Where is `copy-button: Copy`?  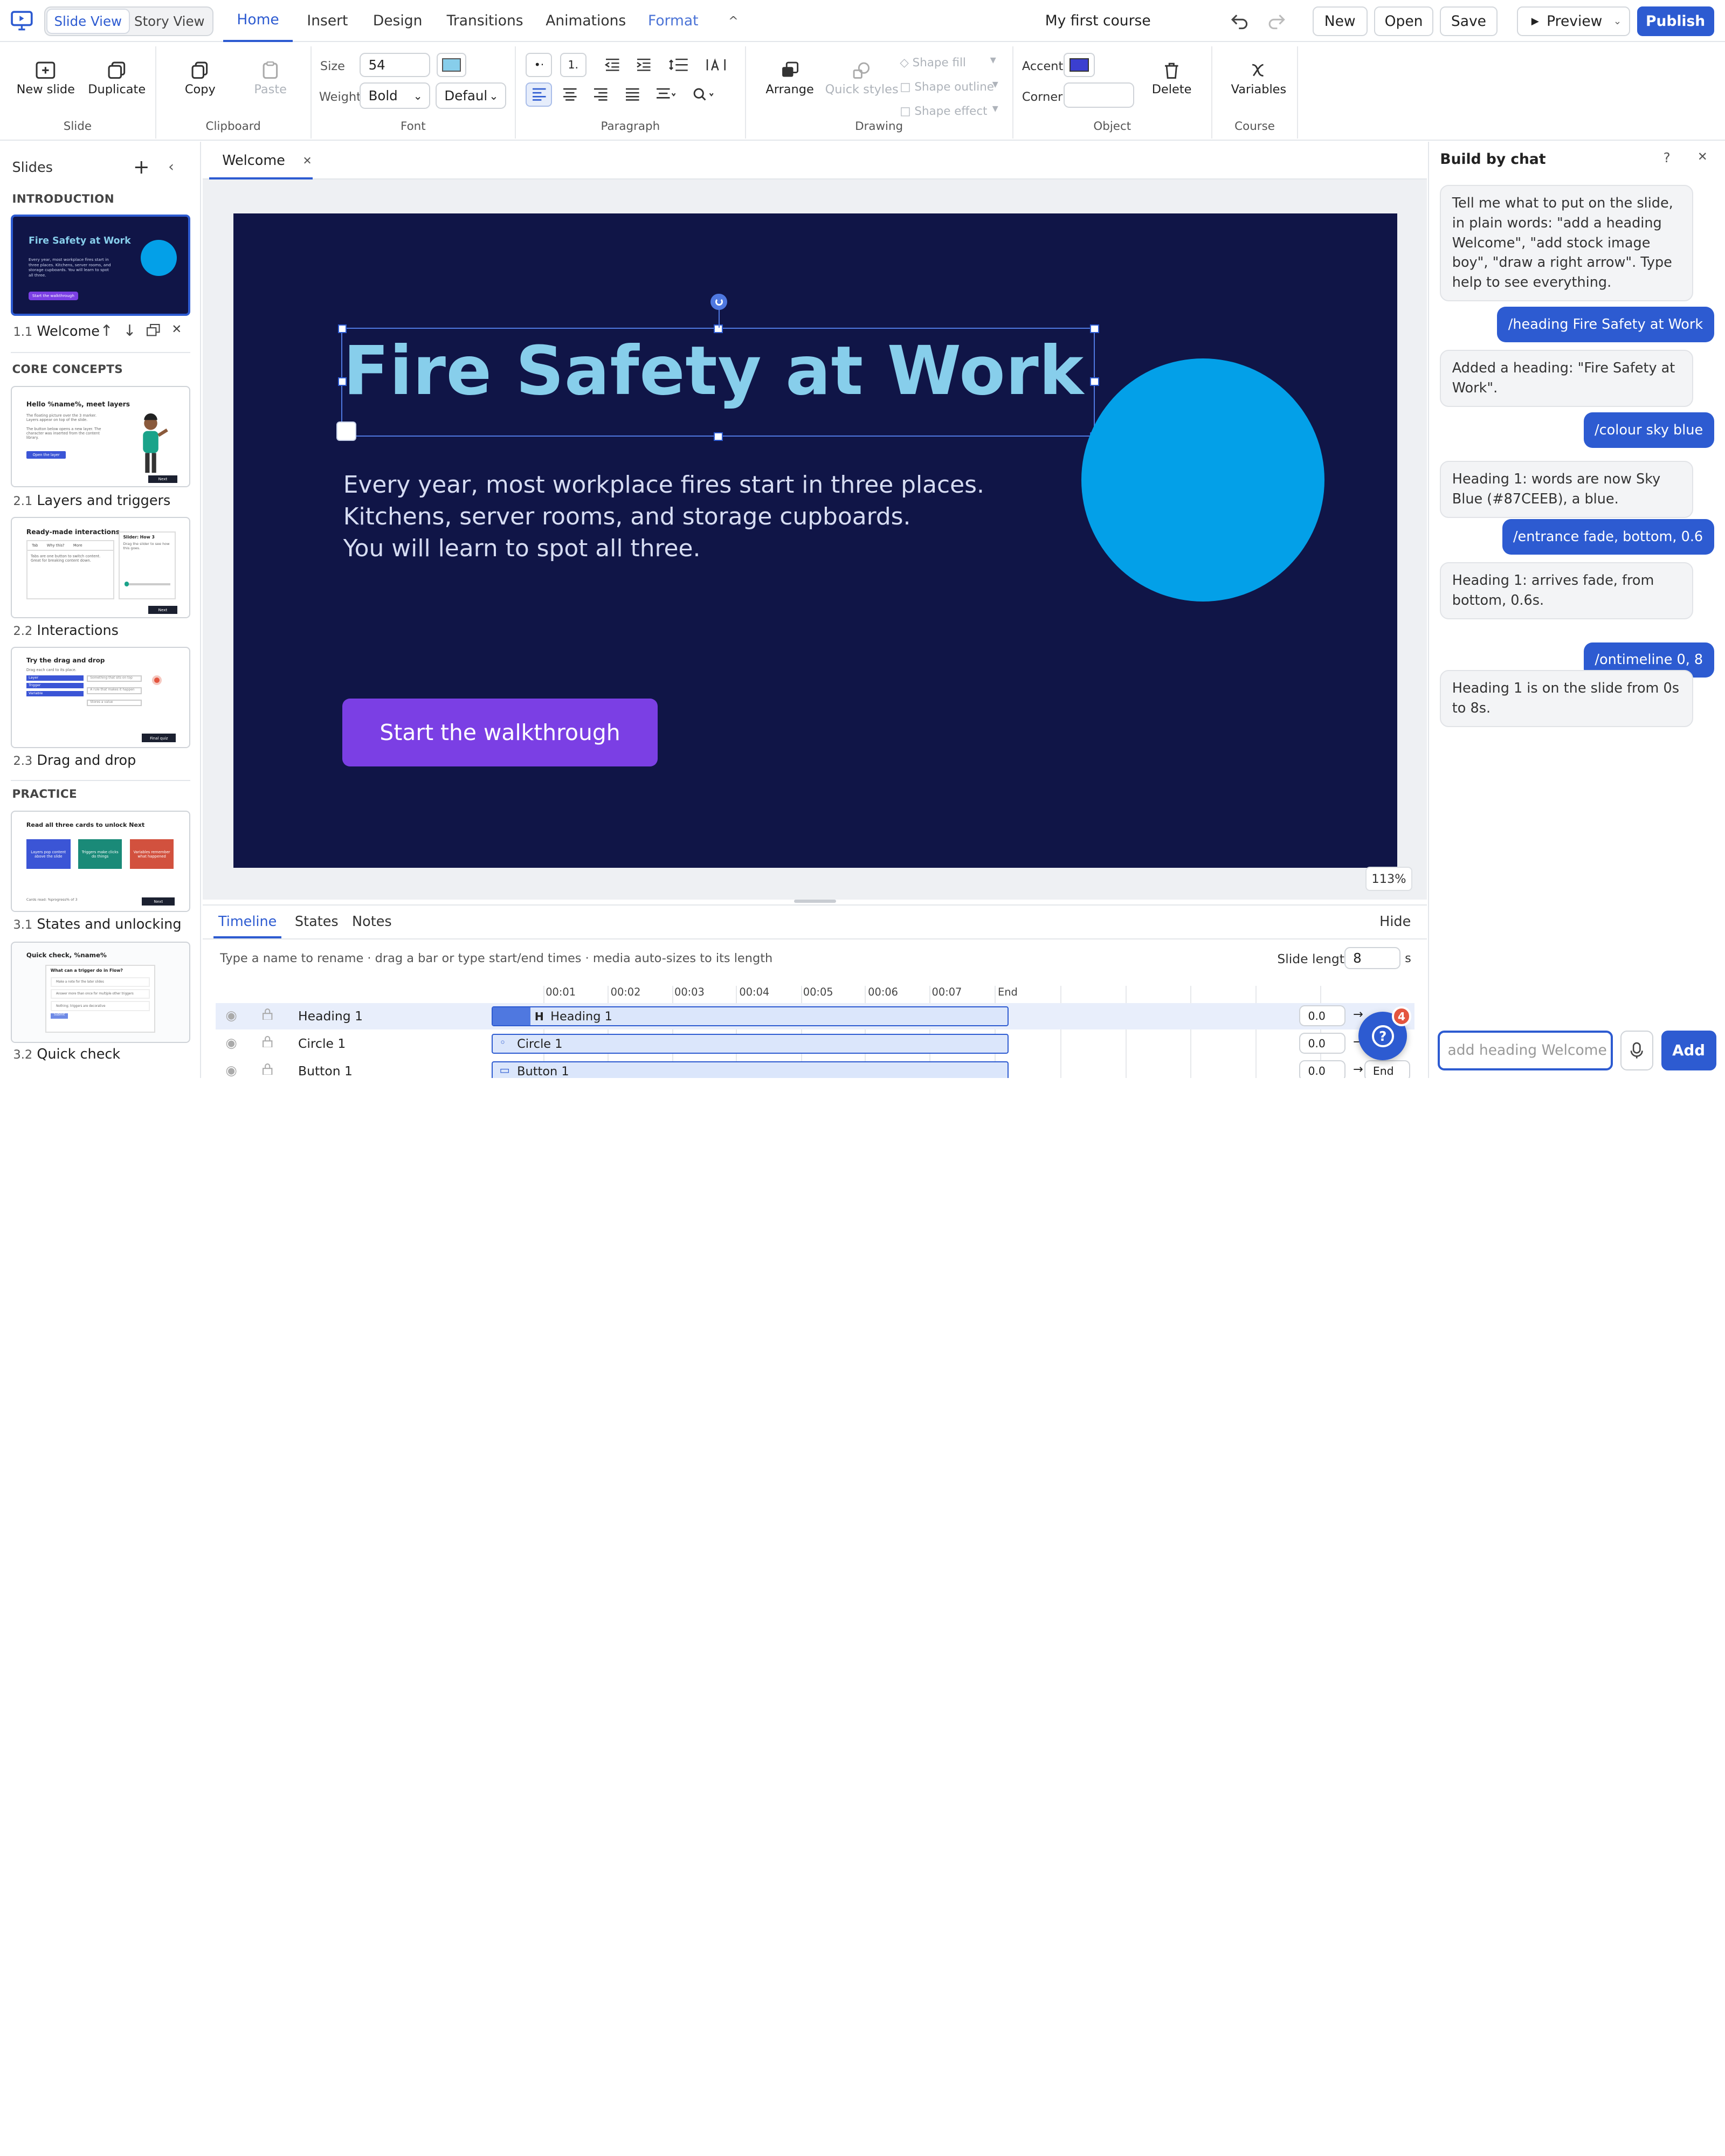 copy-button: Copy is located at coordinates (200, 78).